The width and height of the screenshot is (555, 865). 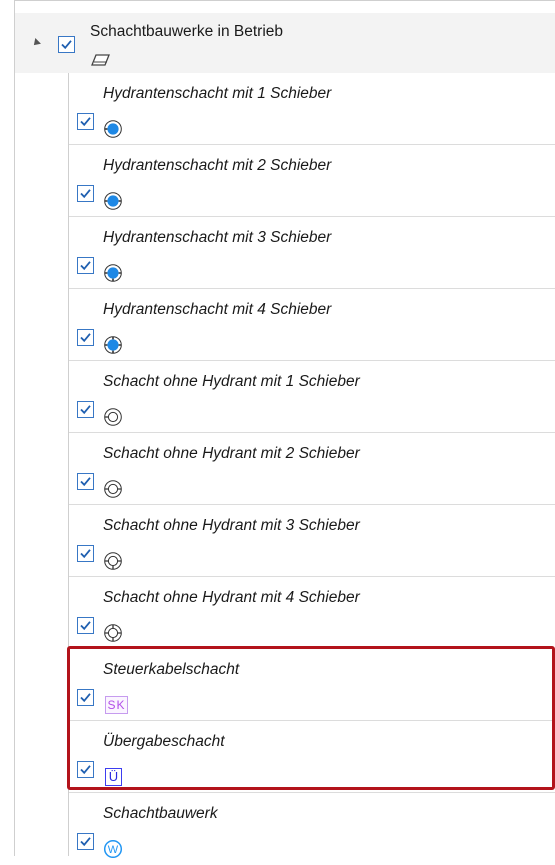 I want to click on hydrant-valve-2-icon, so click(x=113, y=201).